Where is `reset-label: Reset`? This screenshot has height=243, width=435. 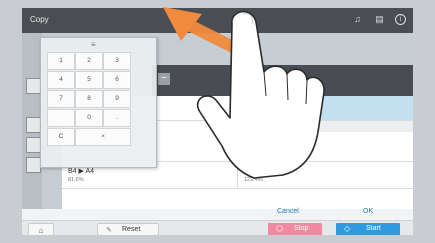
reset-label: Reset is located at coordinates (131, 229).